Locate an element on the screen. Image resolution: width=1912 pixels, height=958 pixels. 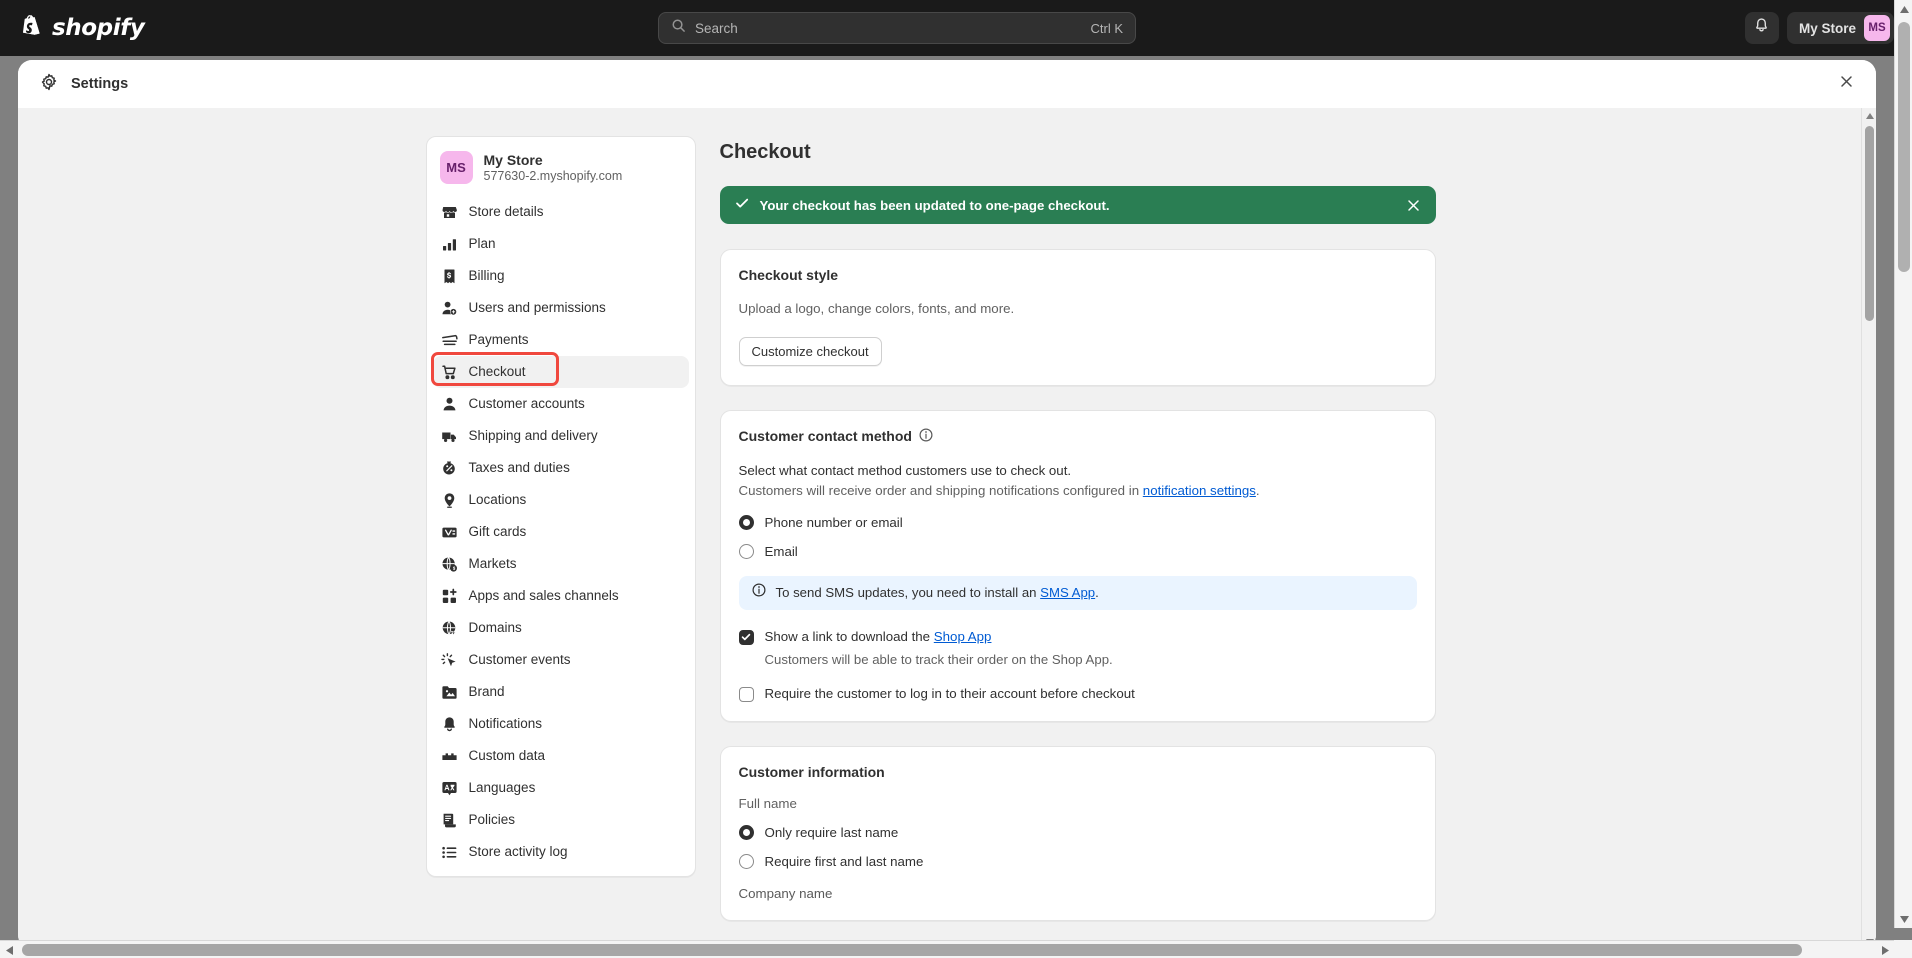
sidebar-item-store-details: Store details is located at coordinates (561, 212).